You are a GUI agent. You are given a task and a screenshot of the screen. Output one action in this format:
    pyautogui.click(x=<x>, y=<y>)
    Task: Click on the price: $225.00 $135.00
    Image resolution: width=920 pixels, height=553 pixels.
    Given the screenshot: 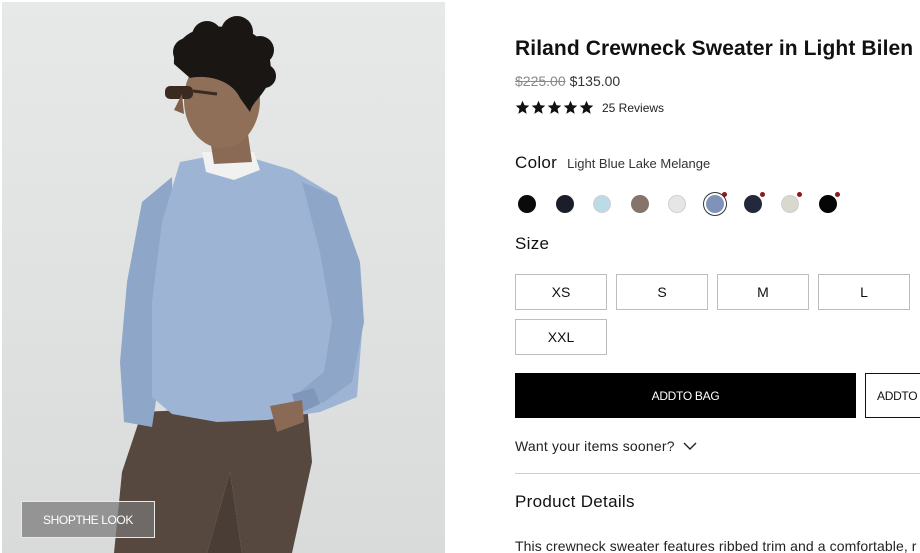 What is the action you would take?
    pyautogui.click(x=567, y=81)
    